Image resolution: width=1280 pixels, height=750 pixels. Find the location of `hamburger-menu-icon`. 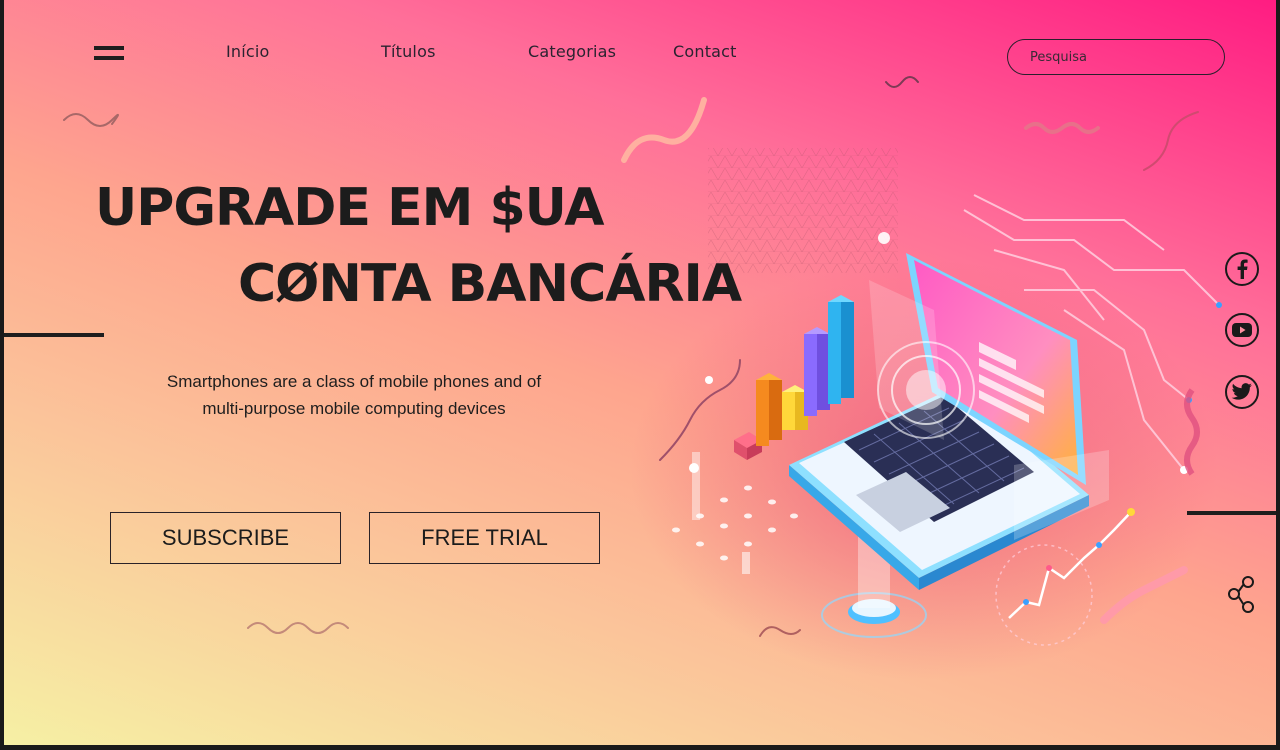

hamburger-menu-icon is located at coordinates (110, 53).